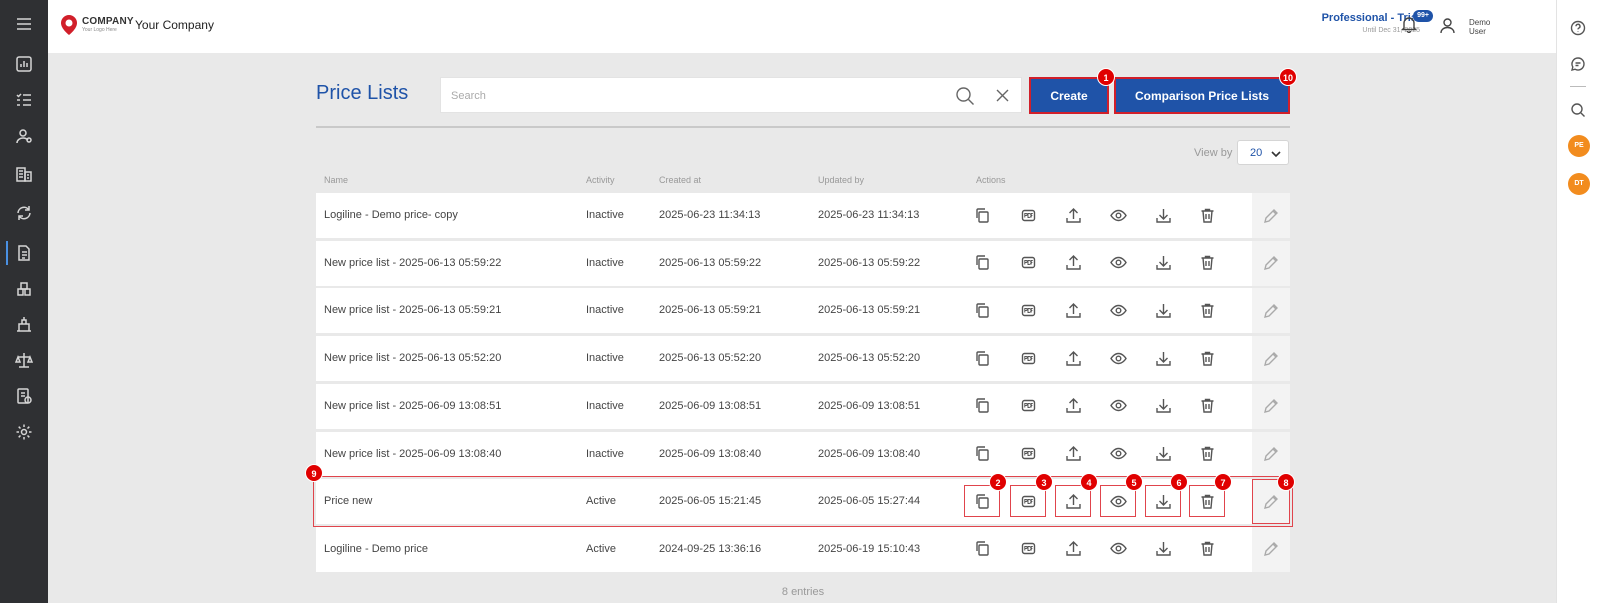 The image size is (1600, 603). What do you see at coordinates (24, 100) in the screenshot?
I see `tasks-list-icon` at bounding box center [24, 100].